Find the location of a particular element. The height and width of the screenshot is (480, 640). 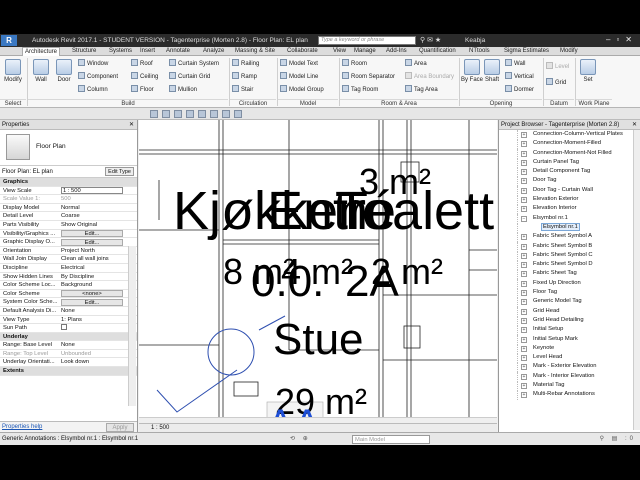

property-row: Parts Visibility Show Original is located at coordinates (68, 225).